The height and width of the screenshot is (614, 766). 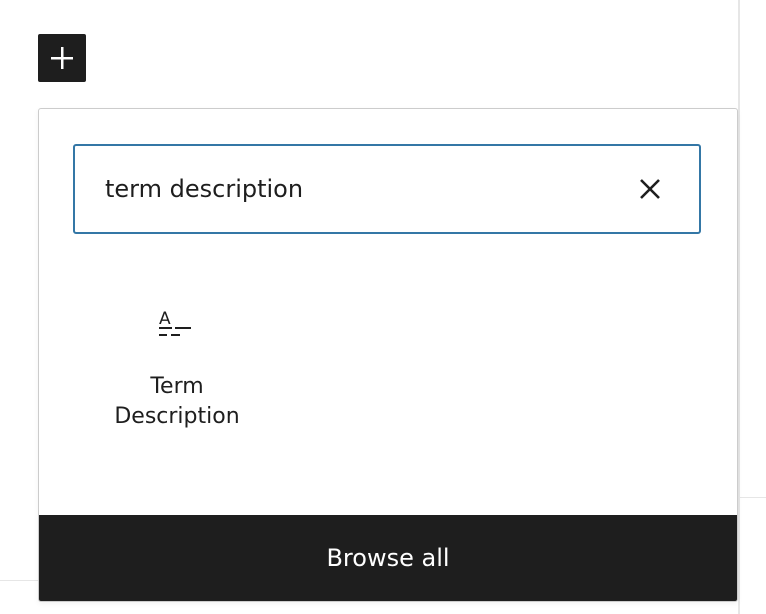 I want to click on sidebar-row-divider, so click(x=753, y=497).